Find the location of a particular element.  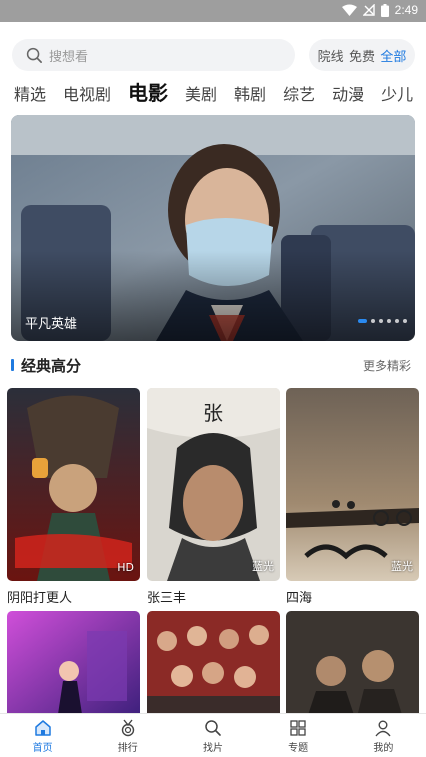

banner-title: 平凡英雄 is located at coordinates (51, 324).